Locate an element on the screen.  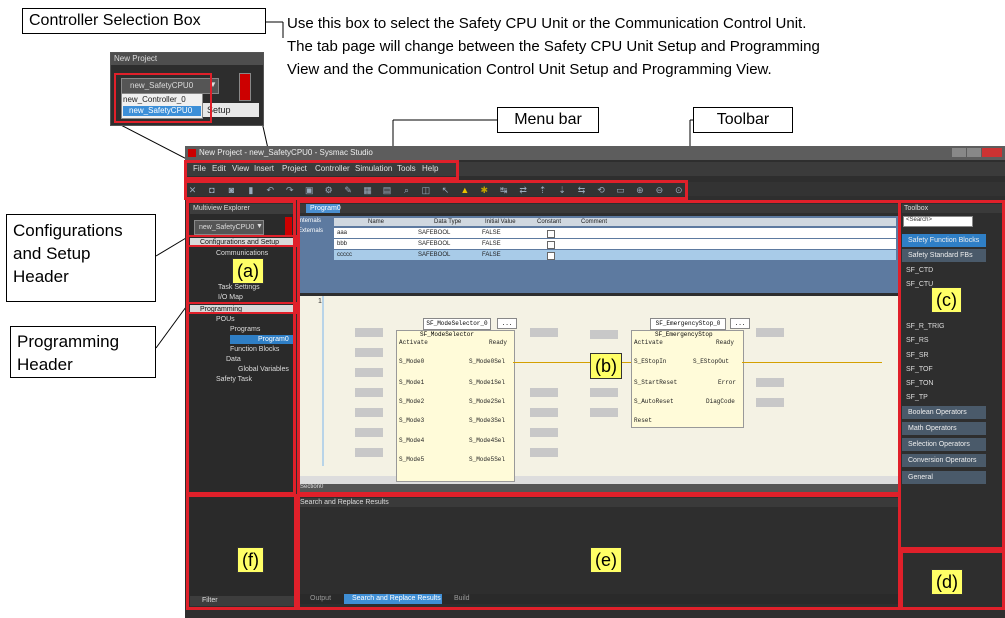
close-button is located at coordinates (992, 152).